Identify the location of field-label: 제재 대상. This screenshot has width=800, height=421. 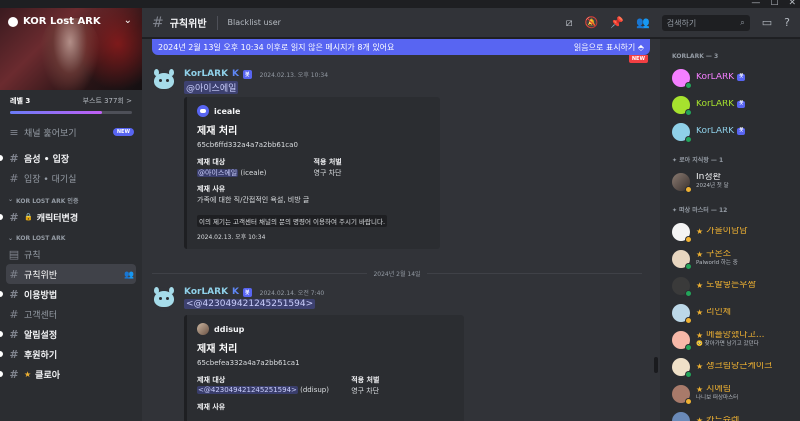
(211, 380).